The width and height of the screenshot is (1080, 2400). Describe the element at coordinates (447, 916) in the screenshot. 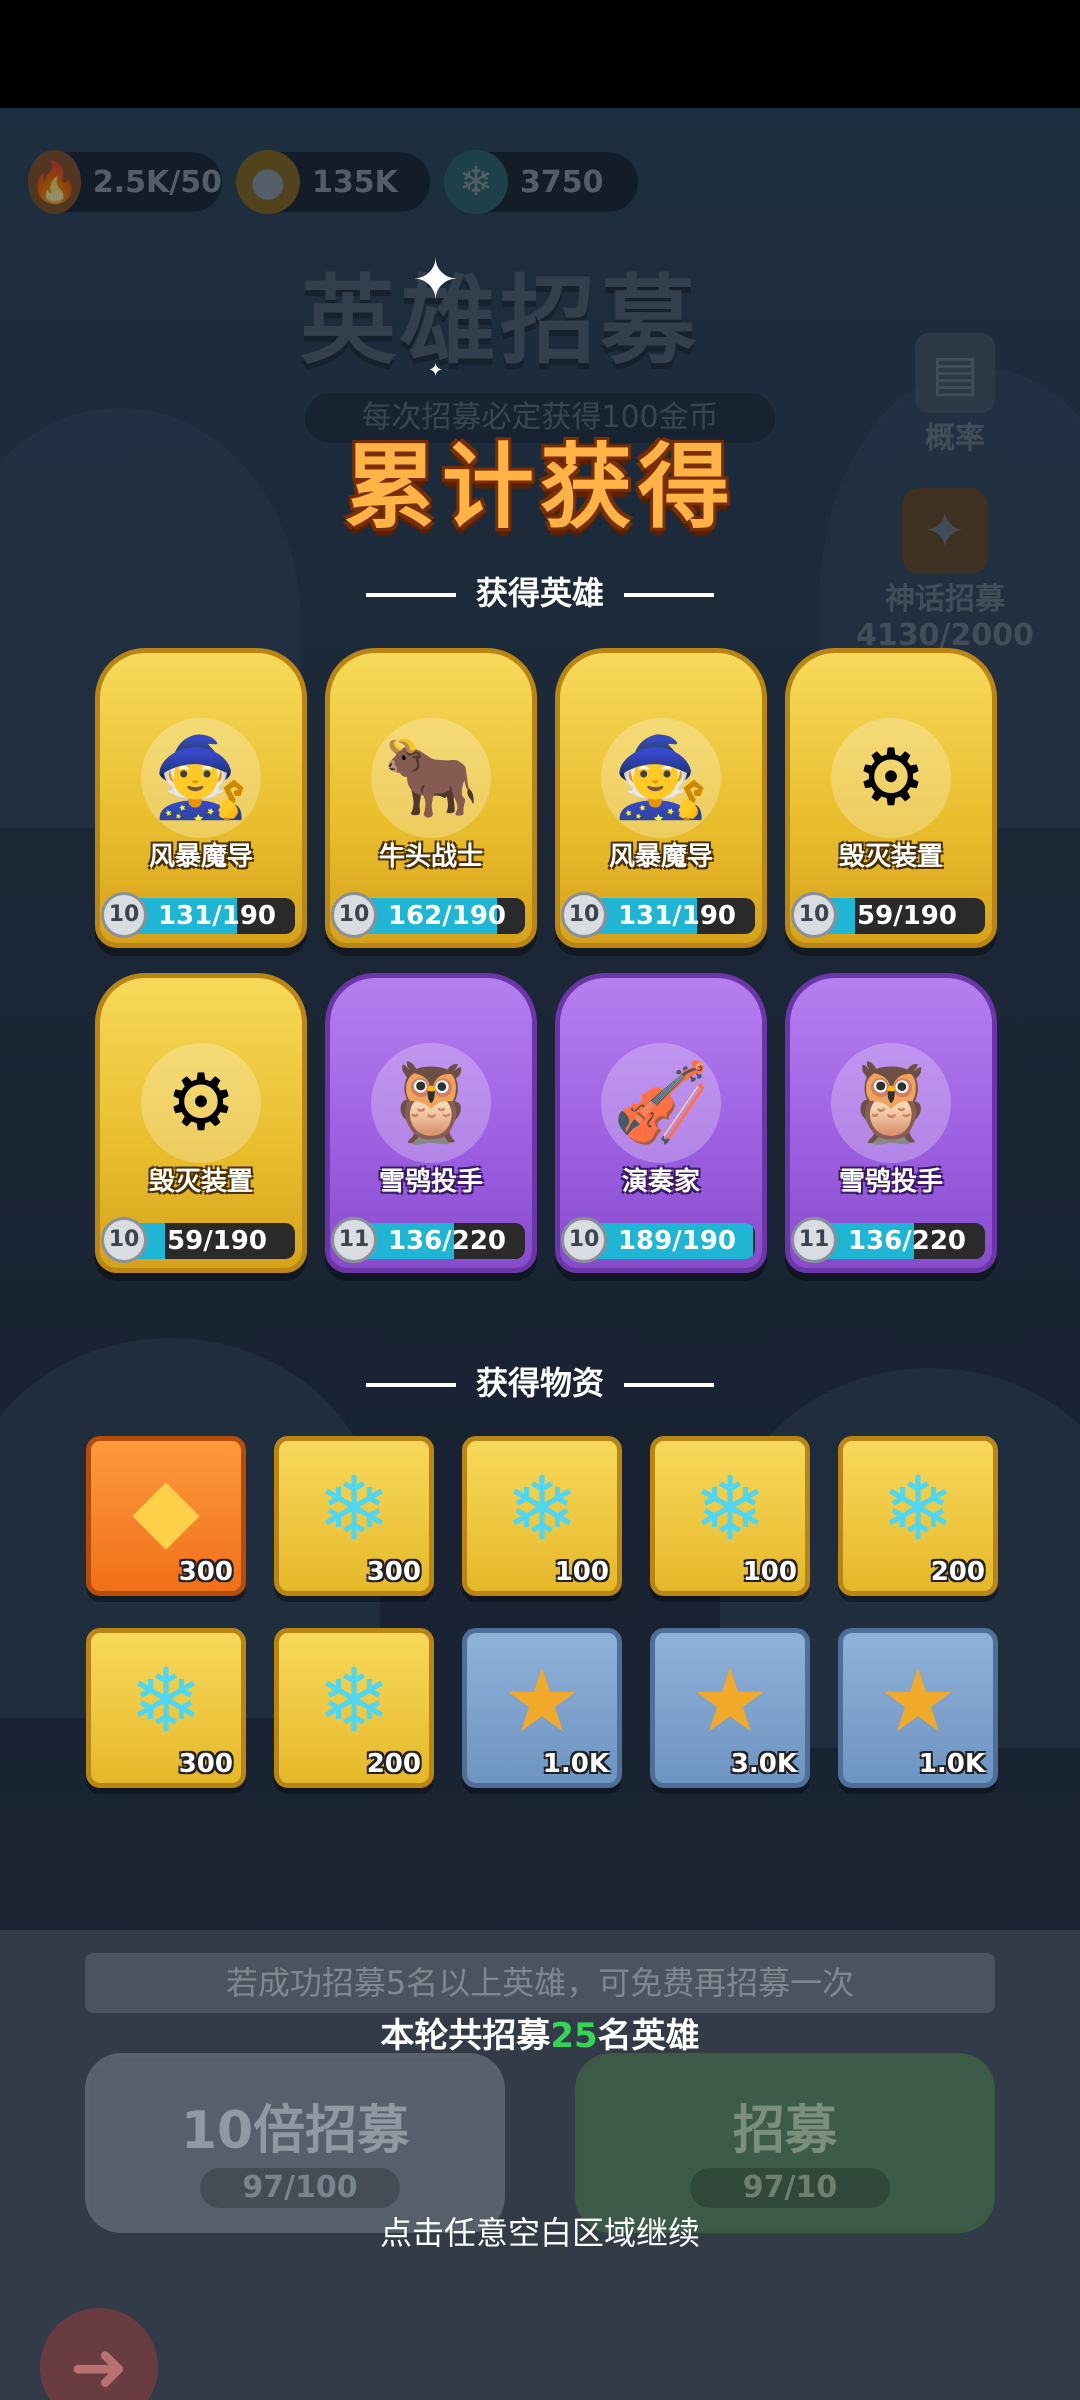

I see `hero-shard-count: 162/190` at that location.